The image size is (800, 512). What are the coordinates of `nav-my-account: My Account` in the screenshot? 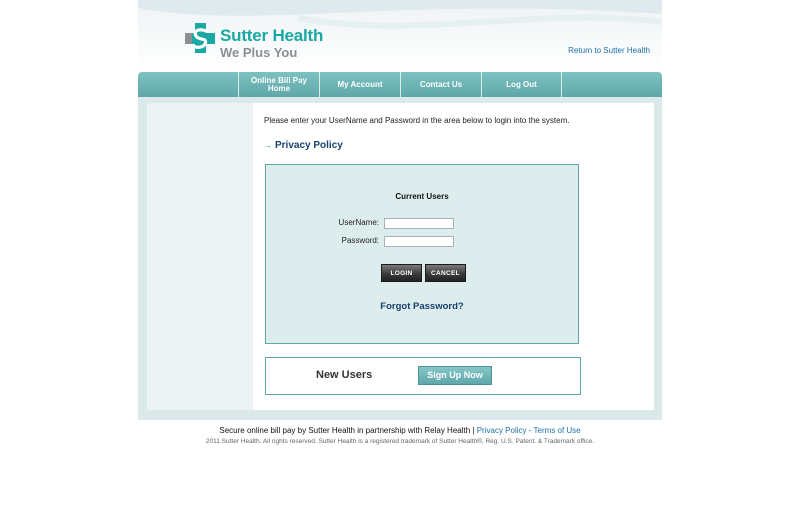 It's located at (359, 84).